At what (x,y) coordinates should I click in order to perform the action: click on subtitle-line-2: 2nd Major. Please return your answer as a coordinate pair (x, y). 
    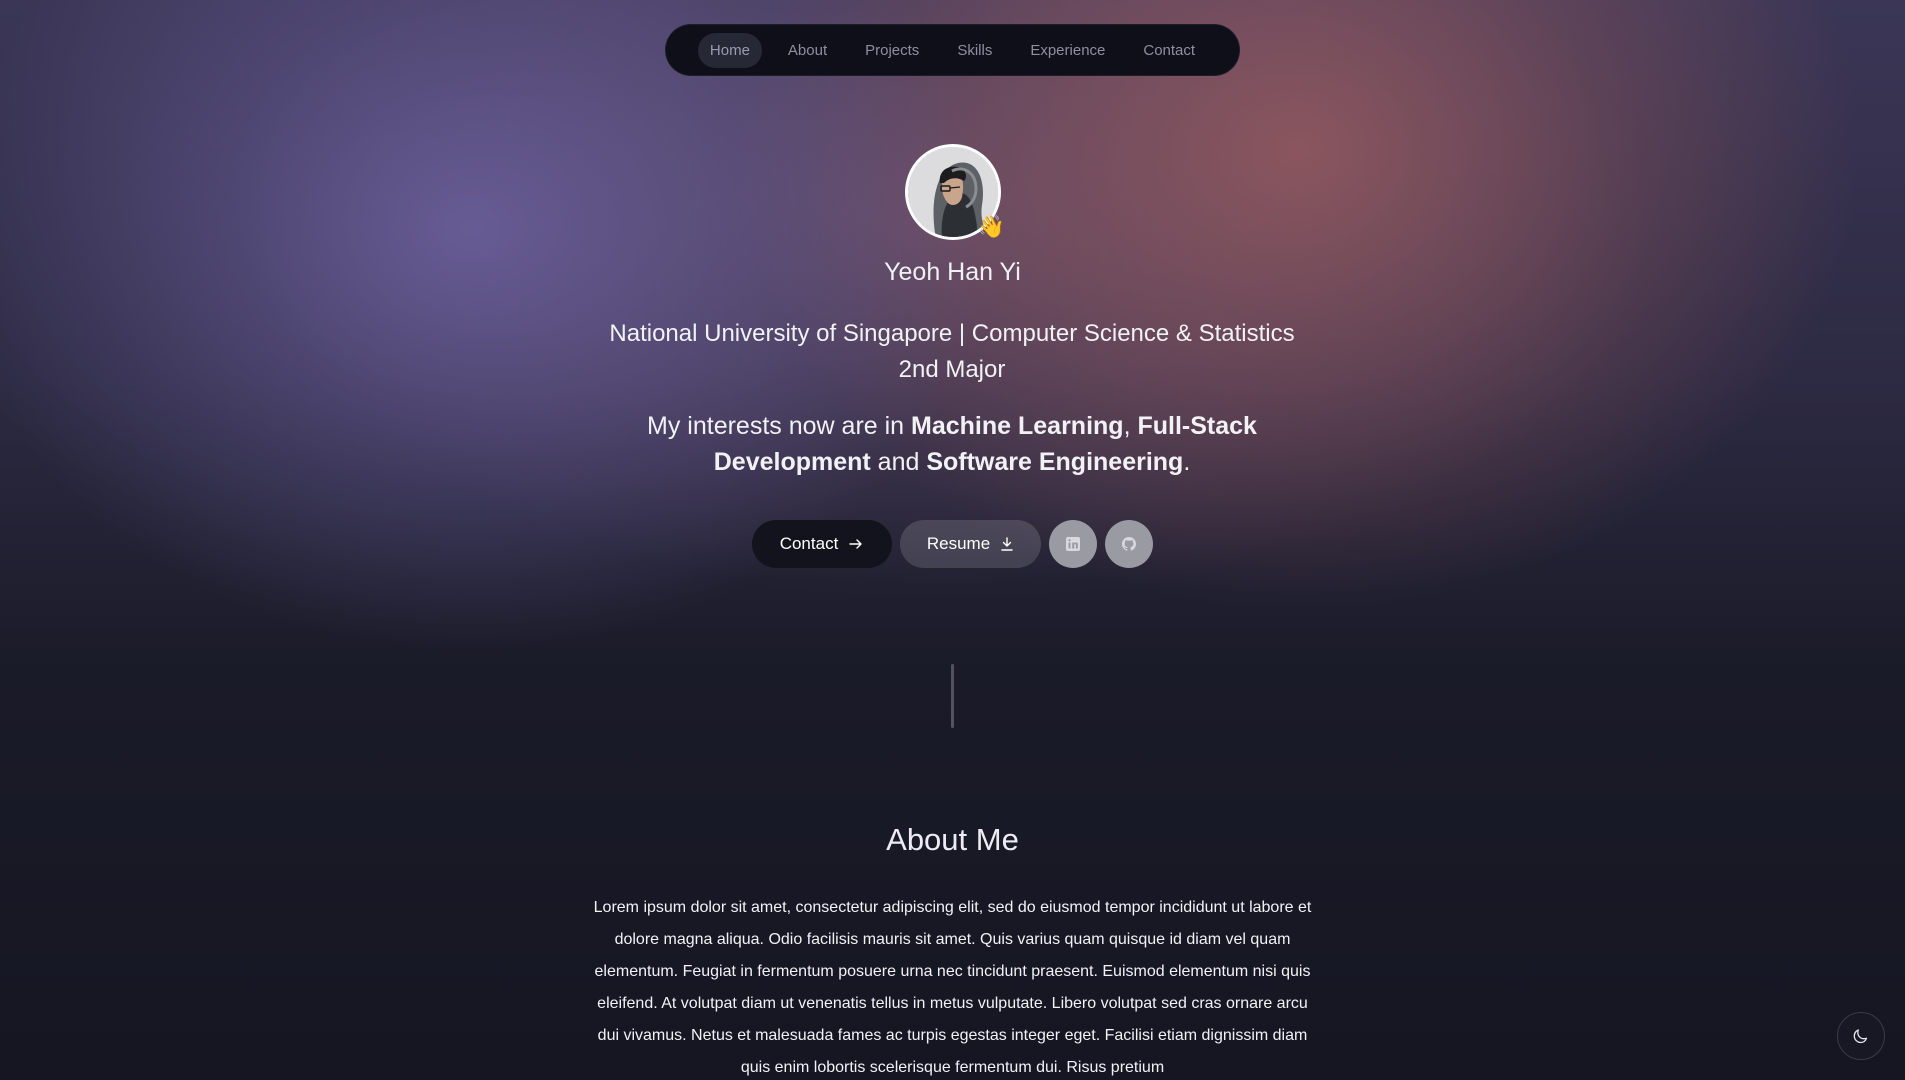
    Looking at the image, I should click on (952, 369).